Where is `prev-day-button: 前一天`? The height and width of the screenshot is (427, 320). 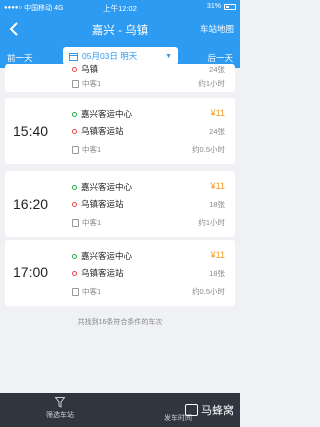
prev-day-button: 前一天 is located at coordinates (20, 58).